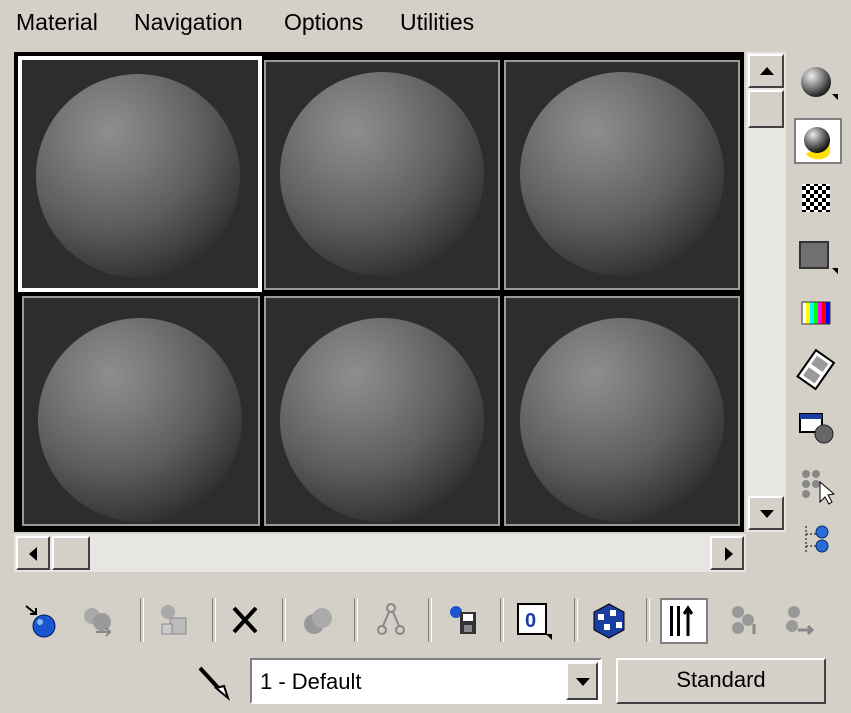 This screenshot has height=713, width=851. What do you see at coordinates (818, 371) in the screenshot?
I see `make-preview-icon` at bounding box center [818, 371].